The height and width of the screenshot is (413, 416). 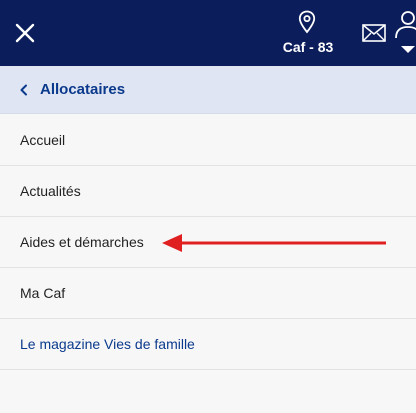 I want to click on back-to-allocataires: Allocataires, so click(x=208, y=90).